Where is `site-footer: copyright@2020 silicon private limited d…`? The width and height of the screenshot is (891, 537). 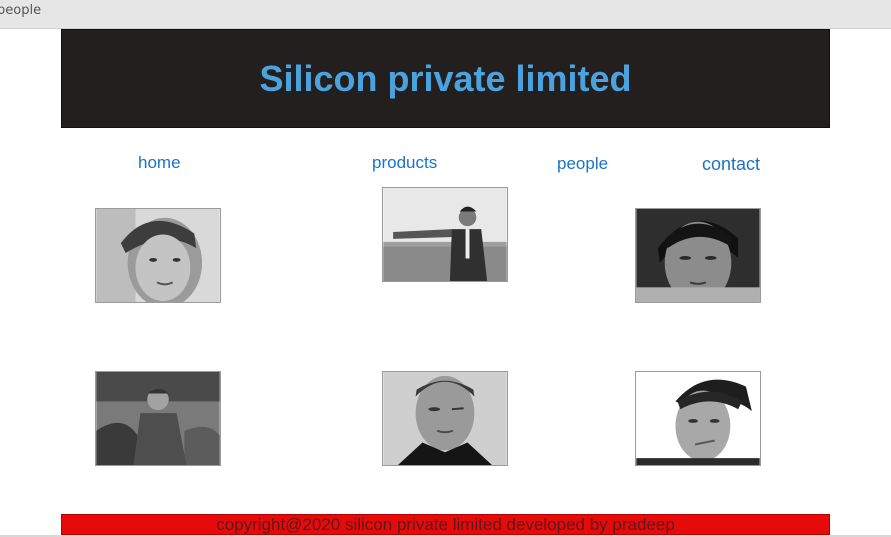 site-footer: copyright@2020 silicon private limited d… is located at coordinates (445, 524).